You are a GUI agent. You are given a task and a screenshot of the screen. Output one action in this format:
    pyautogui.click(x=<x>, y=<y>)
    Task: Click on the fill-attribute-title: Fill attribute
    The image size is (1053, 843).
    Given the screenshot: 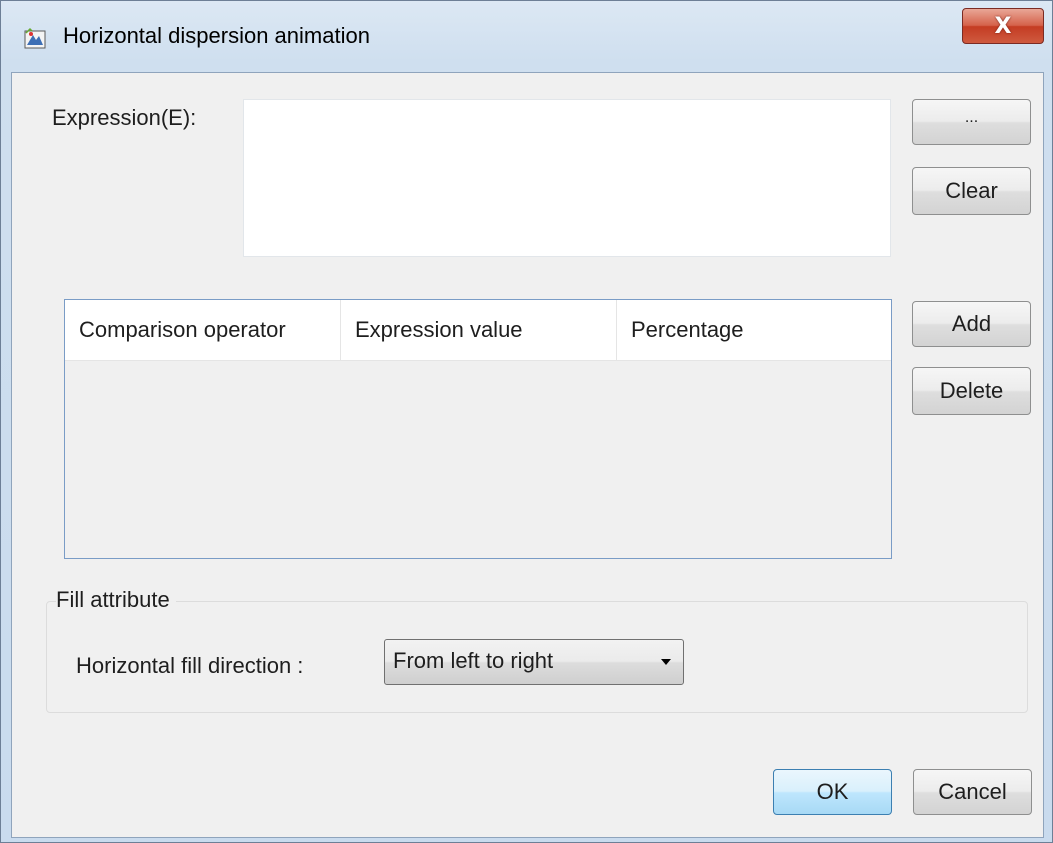 What is the action you would take?
    pyautogui.click(x=116, y=600)
    